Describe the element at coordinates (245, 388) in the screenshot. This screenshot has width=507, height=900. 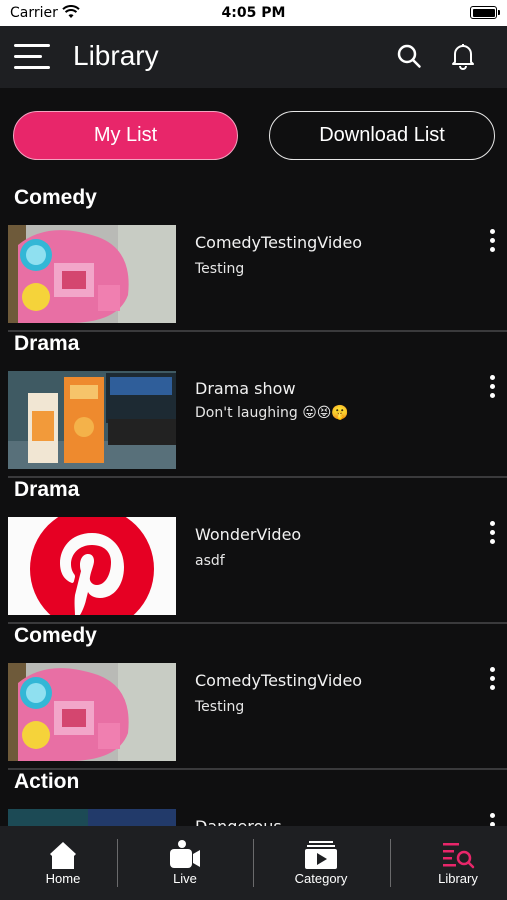
I see `video-title: Drama show` at that location.